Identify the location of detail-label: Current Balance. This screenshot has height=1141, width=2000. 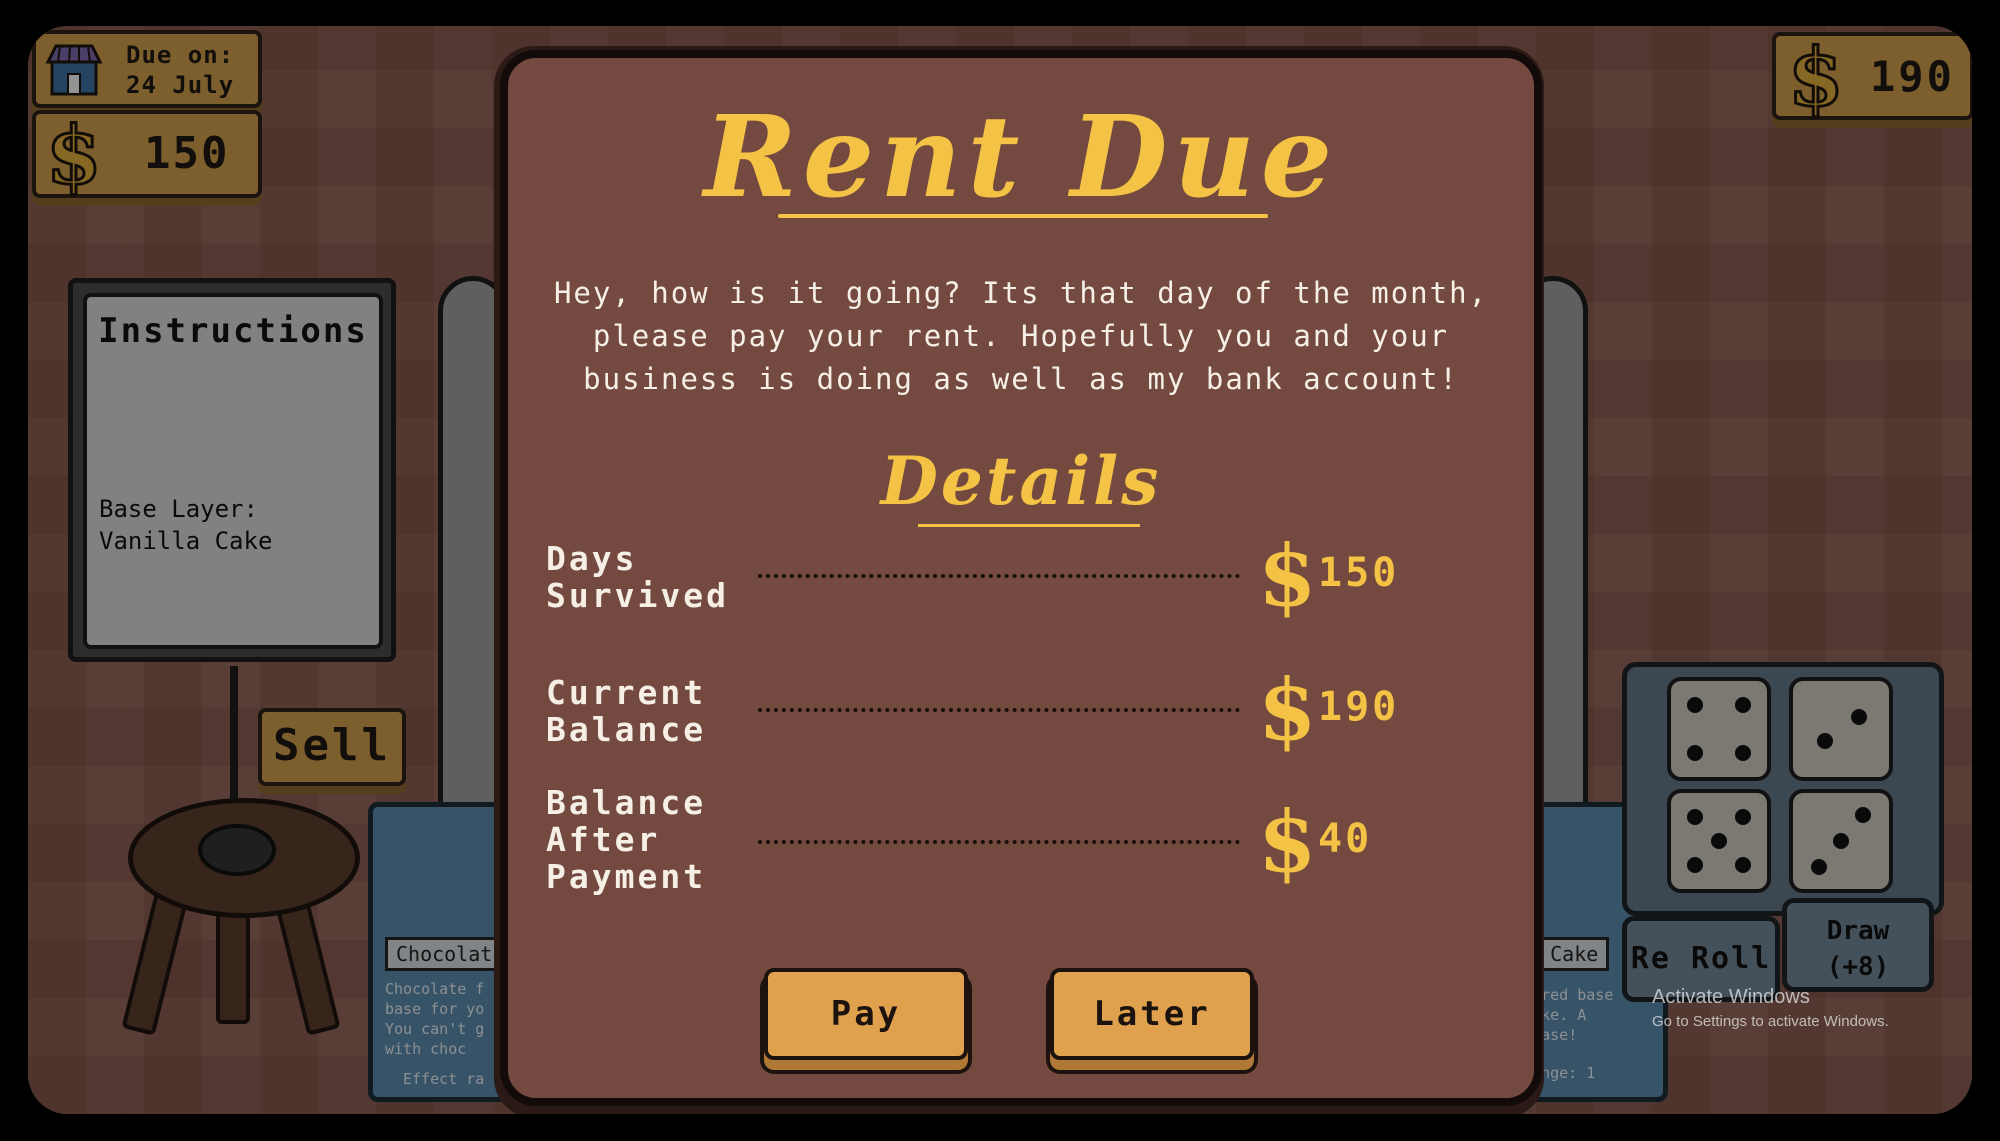
(626, 711).